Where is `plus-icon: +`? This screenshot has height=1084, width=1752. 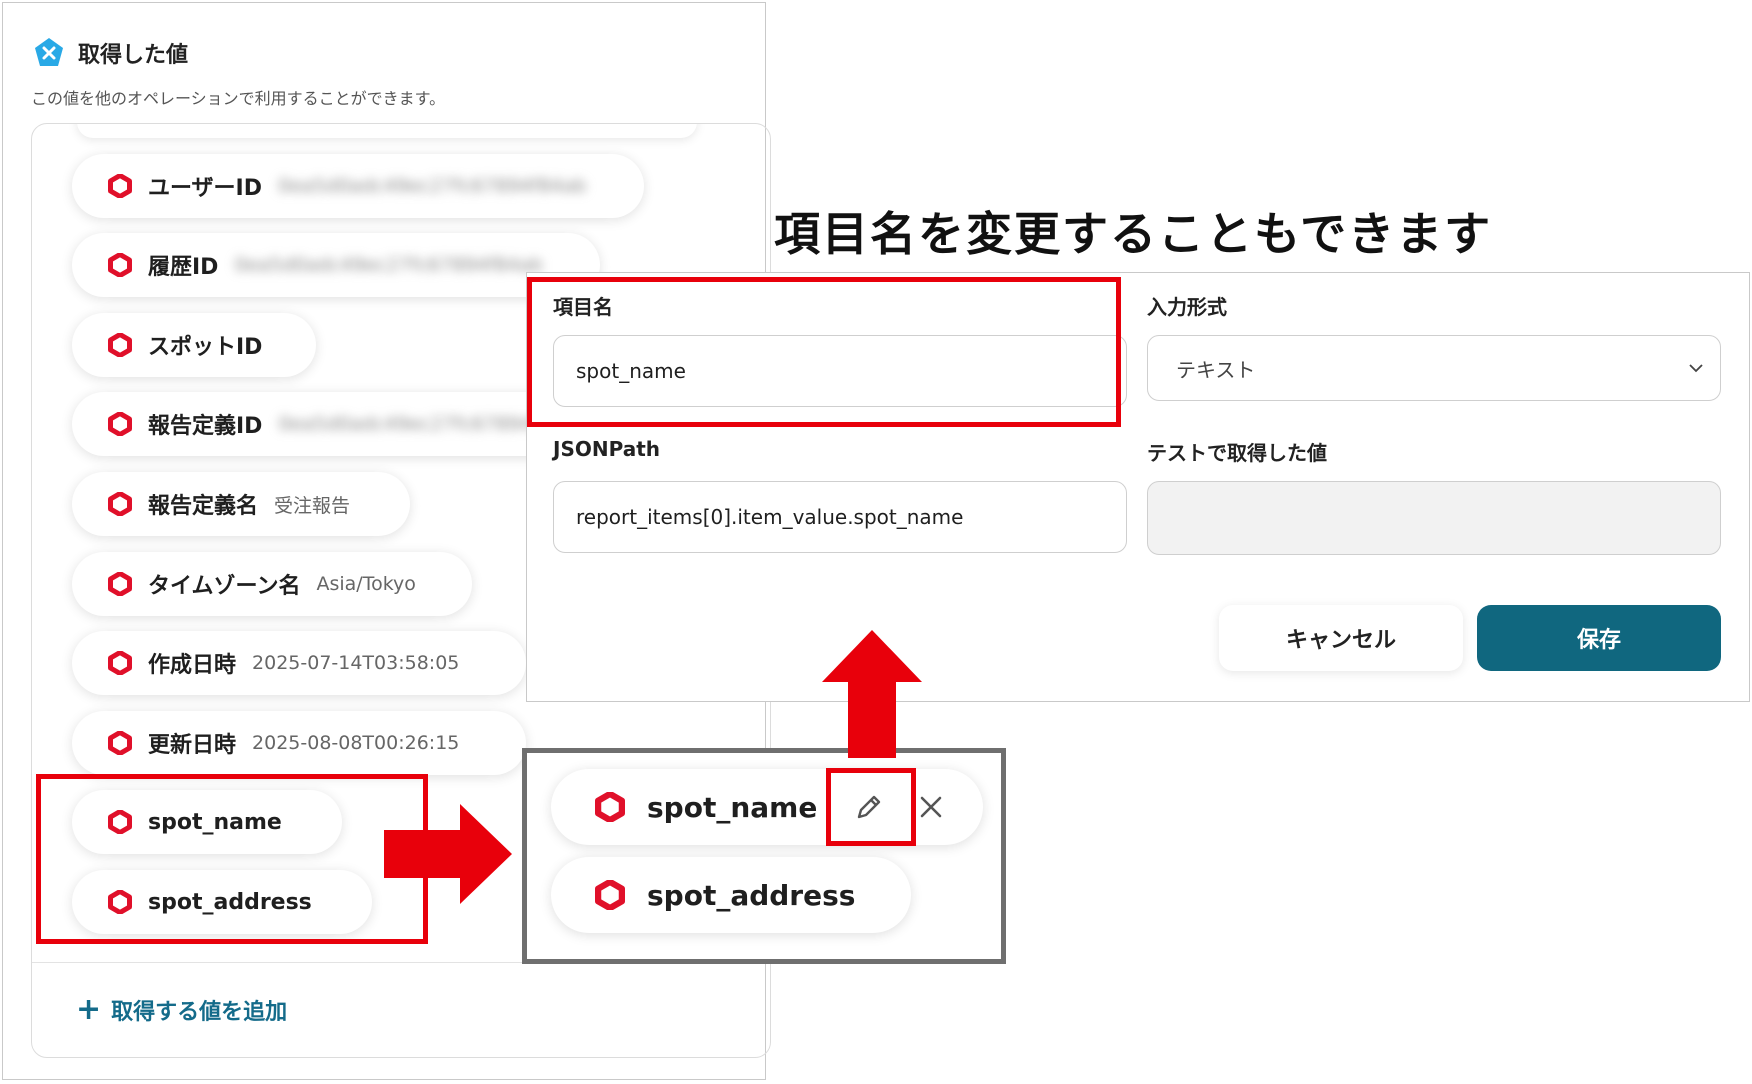
plus-icon: + is located at coordinates (89, 1009).